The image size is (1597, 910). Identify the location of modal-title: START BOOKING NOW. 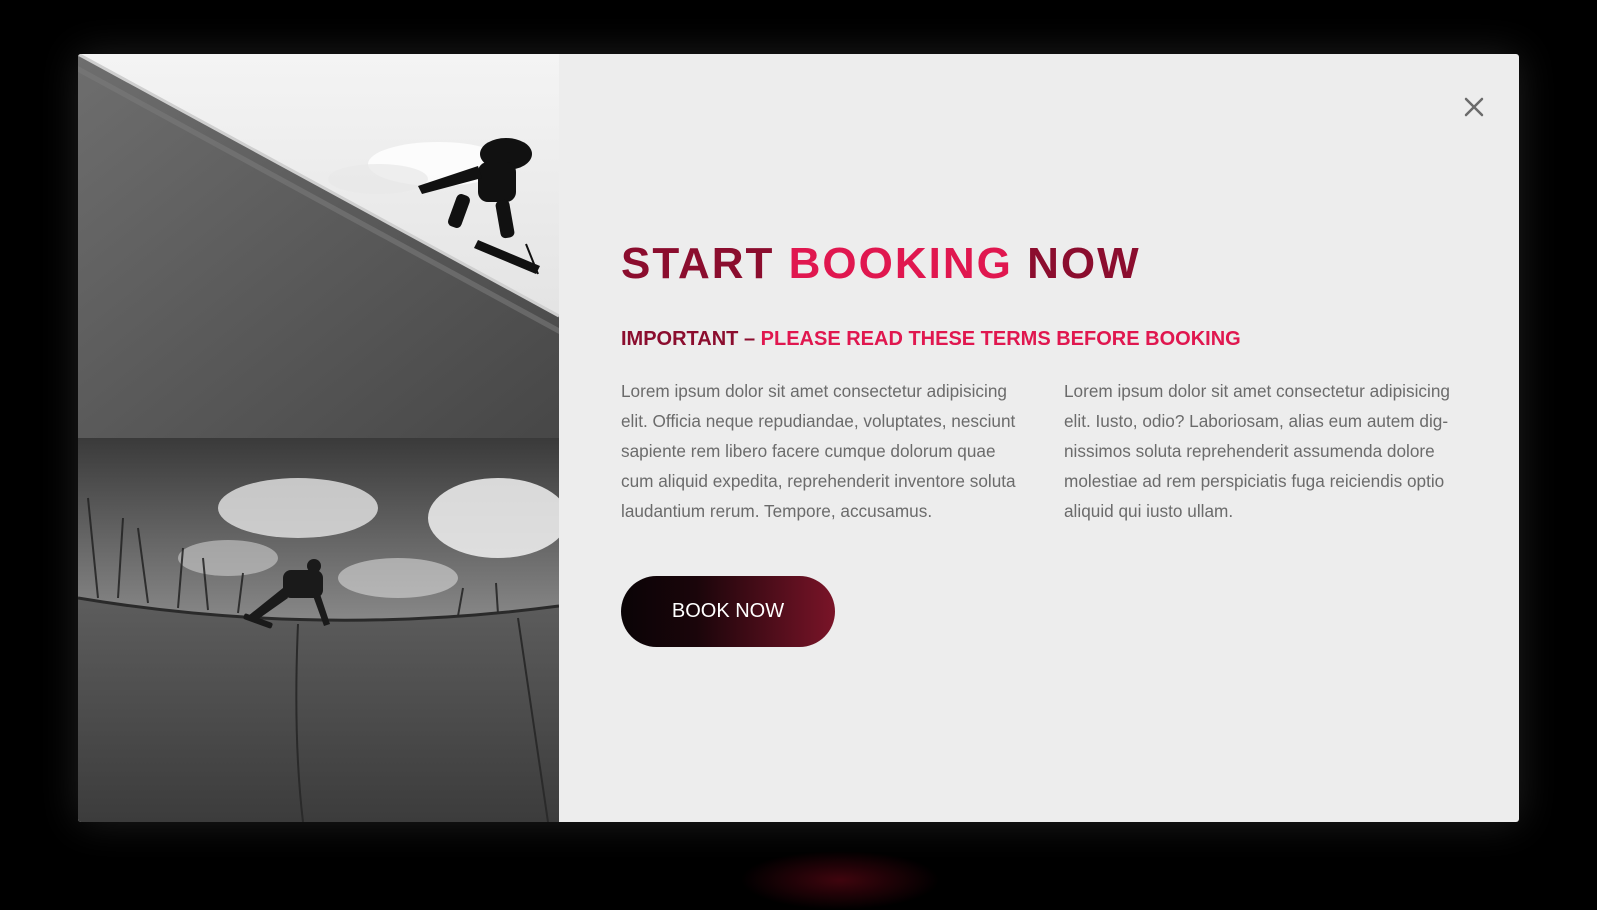
(881, 264).